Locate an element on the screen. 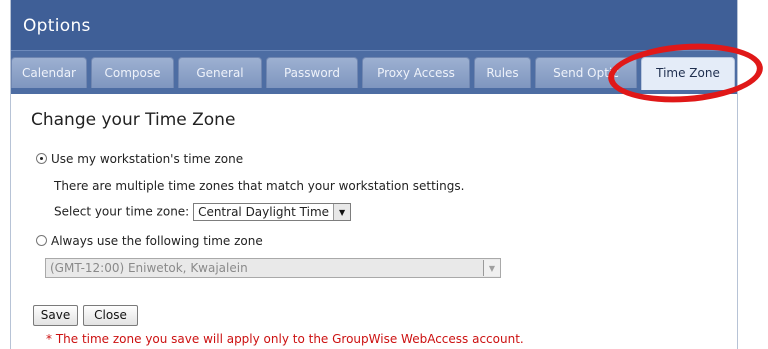  option-always: Always use the following time zone is located at coordinates (149, 241).